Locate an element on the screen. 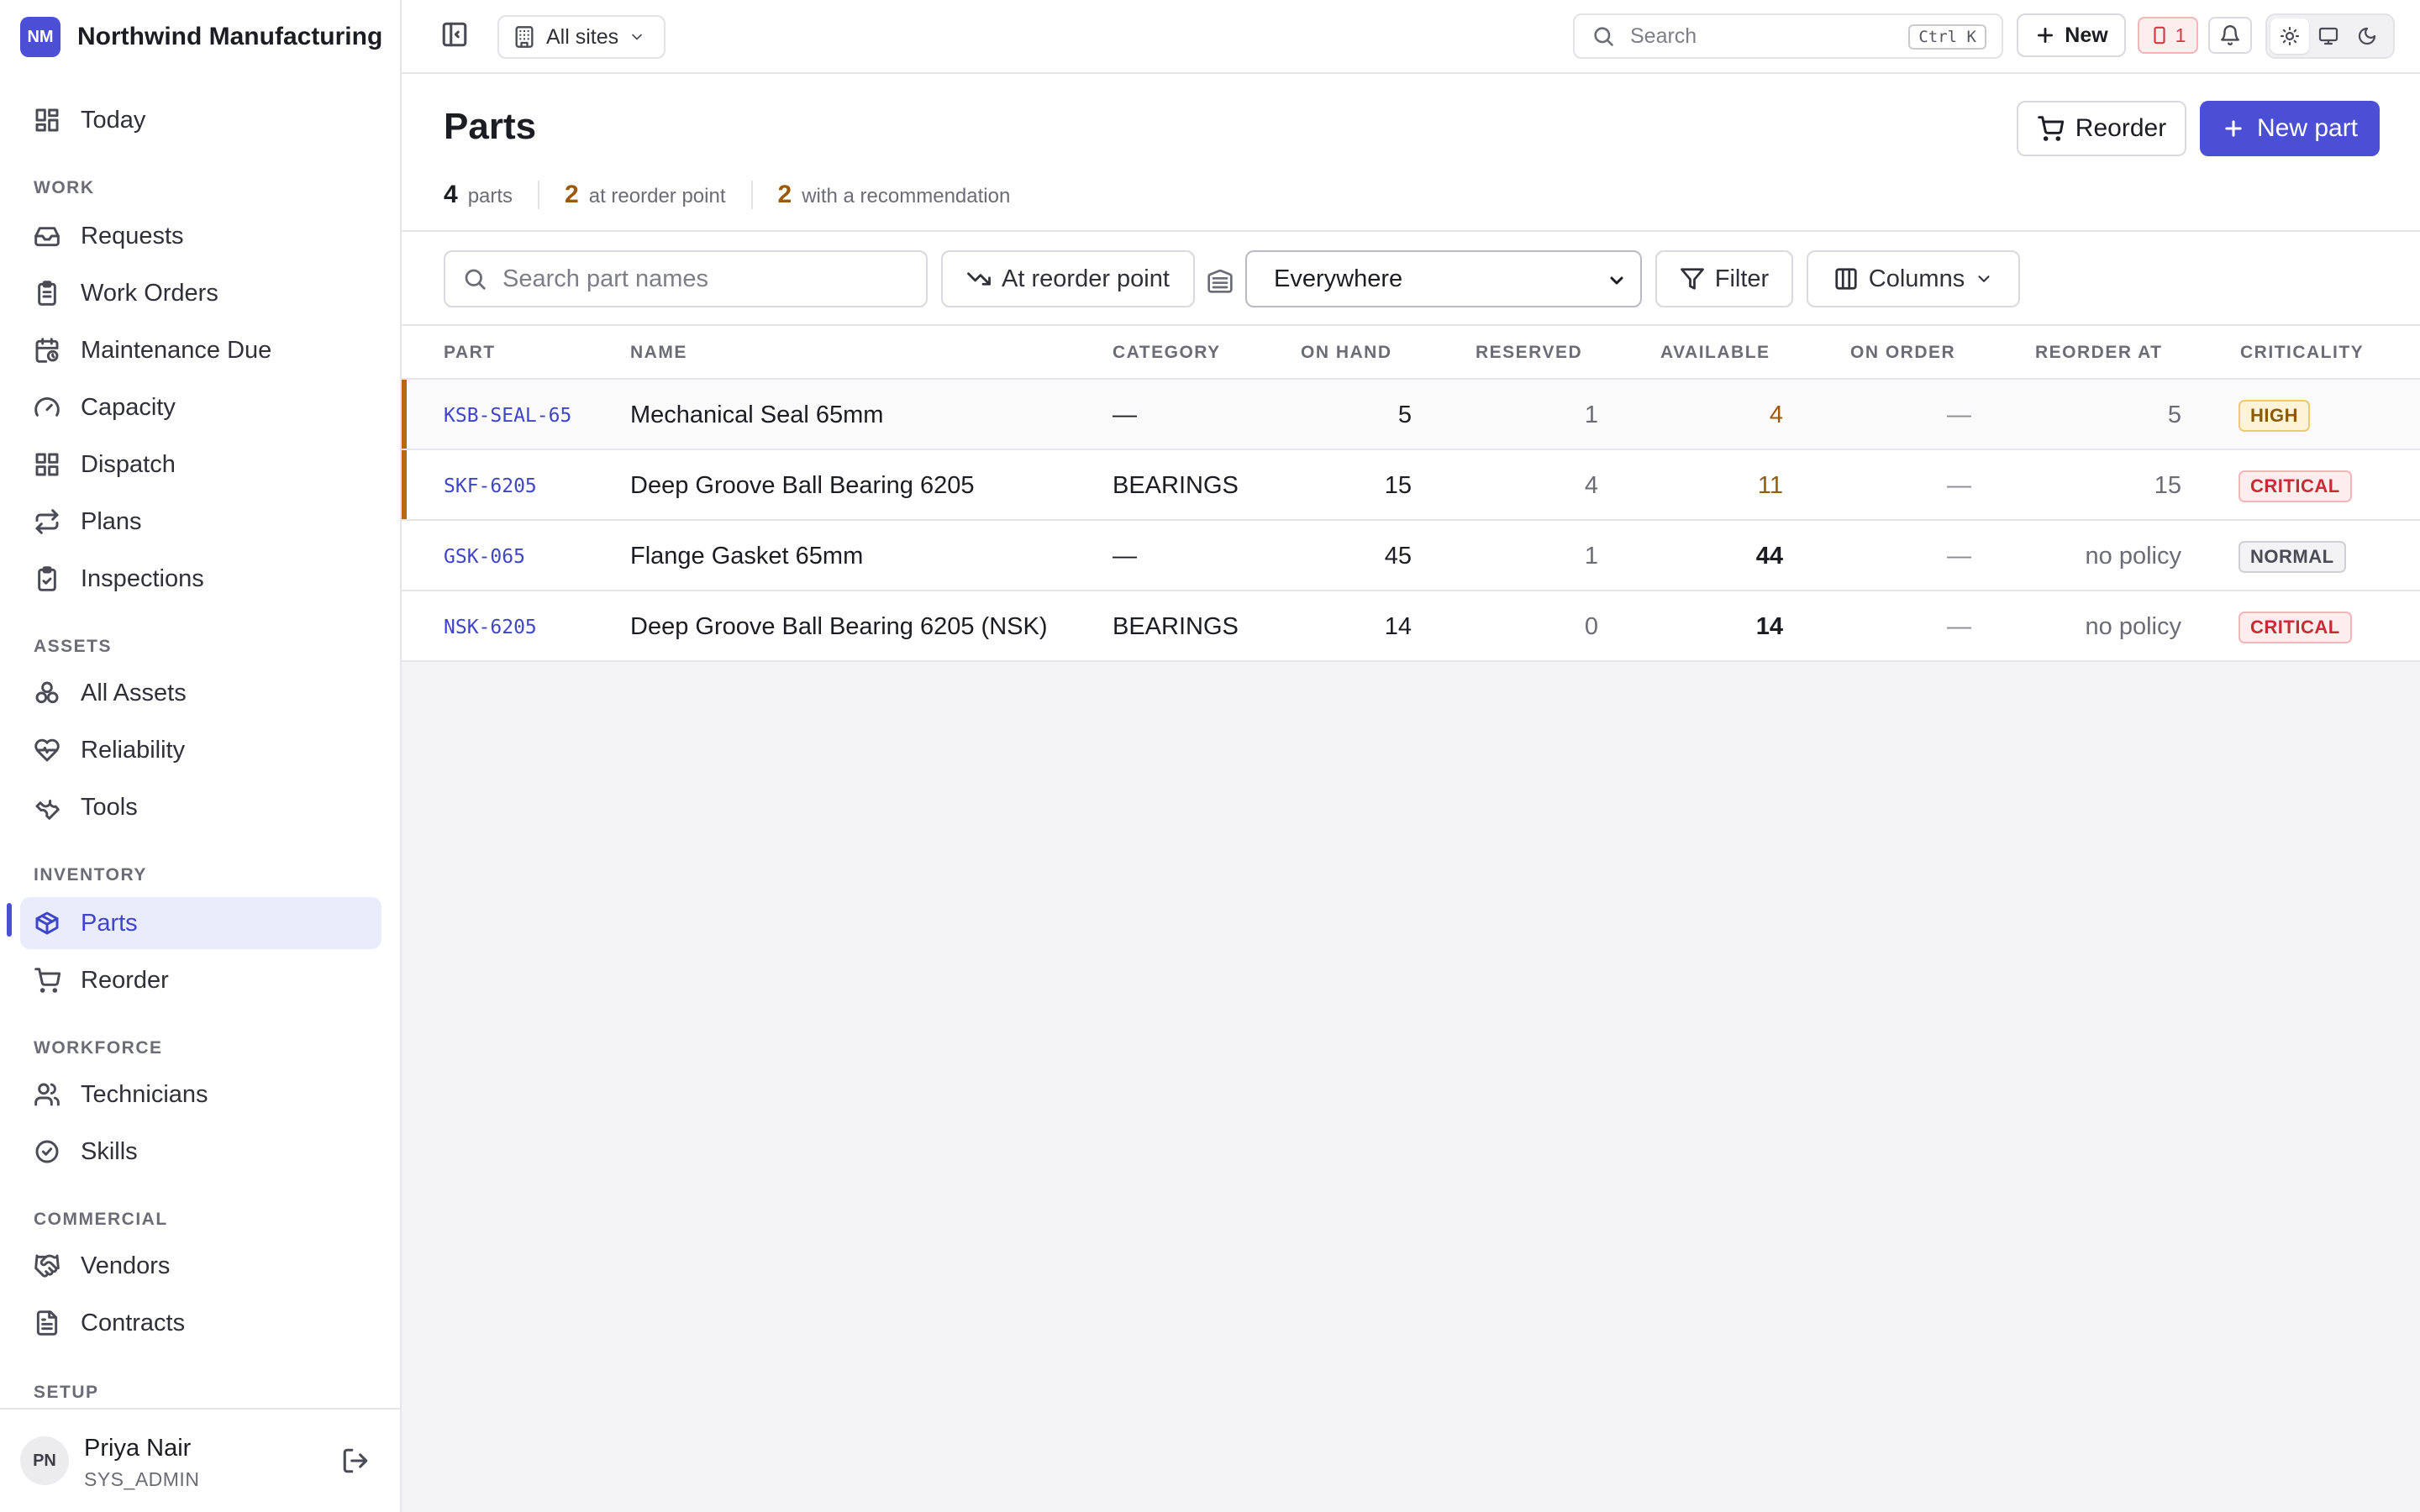 This screenshot has height=1512, width=2420. logout-button is located at coordinates (355, 1460).